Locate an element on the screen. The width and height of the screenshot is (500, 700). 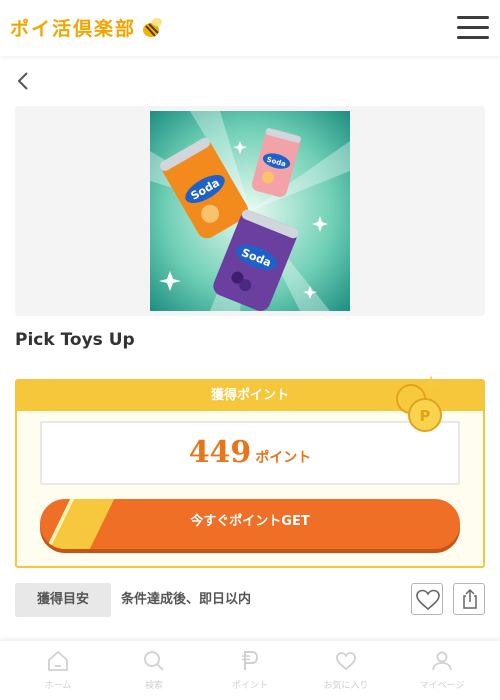
tab-points-label: ポイント is located at coordinates (249, 686).